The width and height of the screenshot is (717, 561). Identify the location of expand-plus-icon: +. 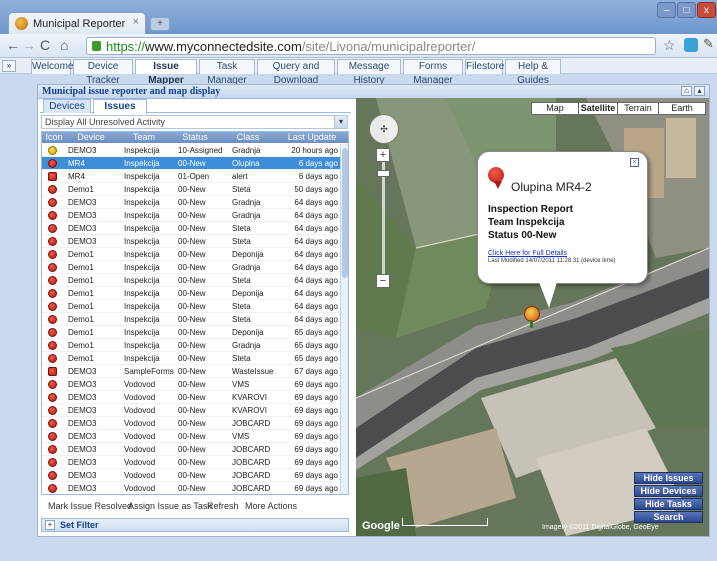
(50, 525).